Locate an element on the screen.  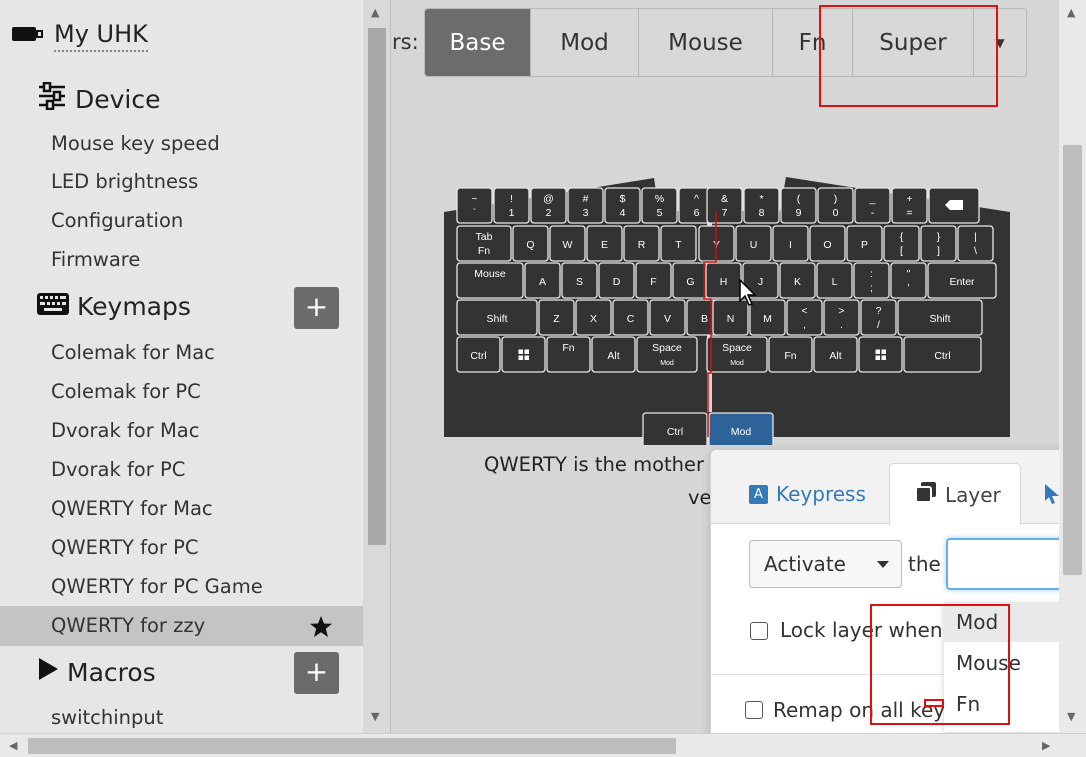
key: <, is located at coordinates (804, 317).